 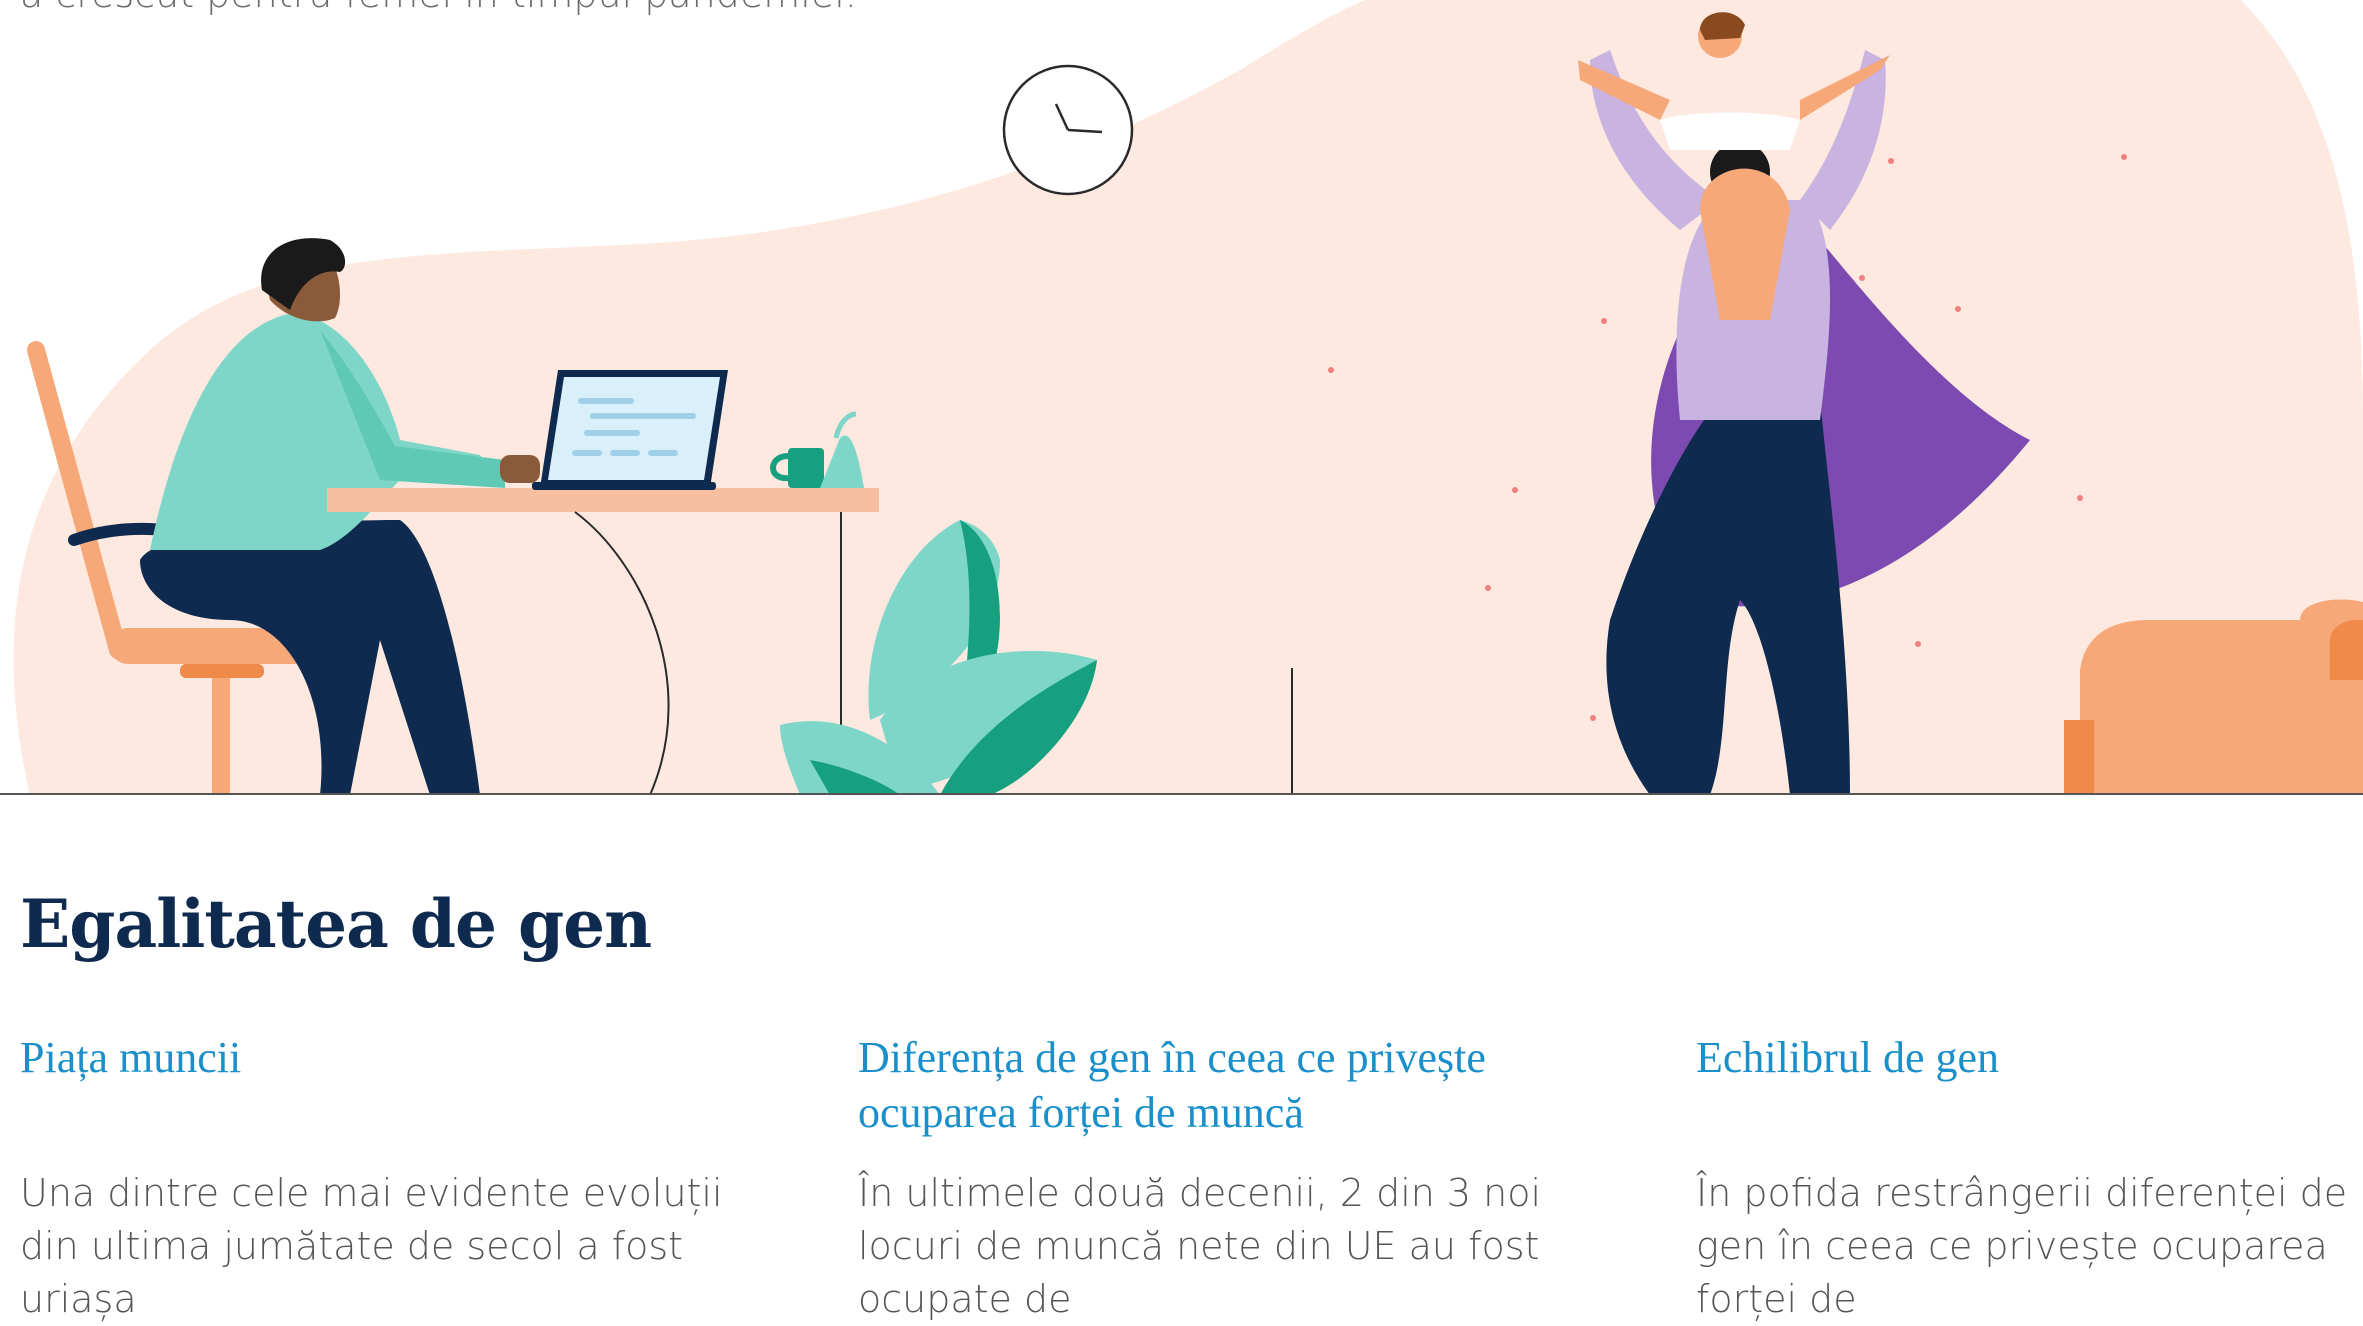 What do you see at coordinates (2029, 1057) in the screenshot?
I see `column-heading: Echilibrul de gen` at bounding box center [2029, 1057].